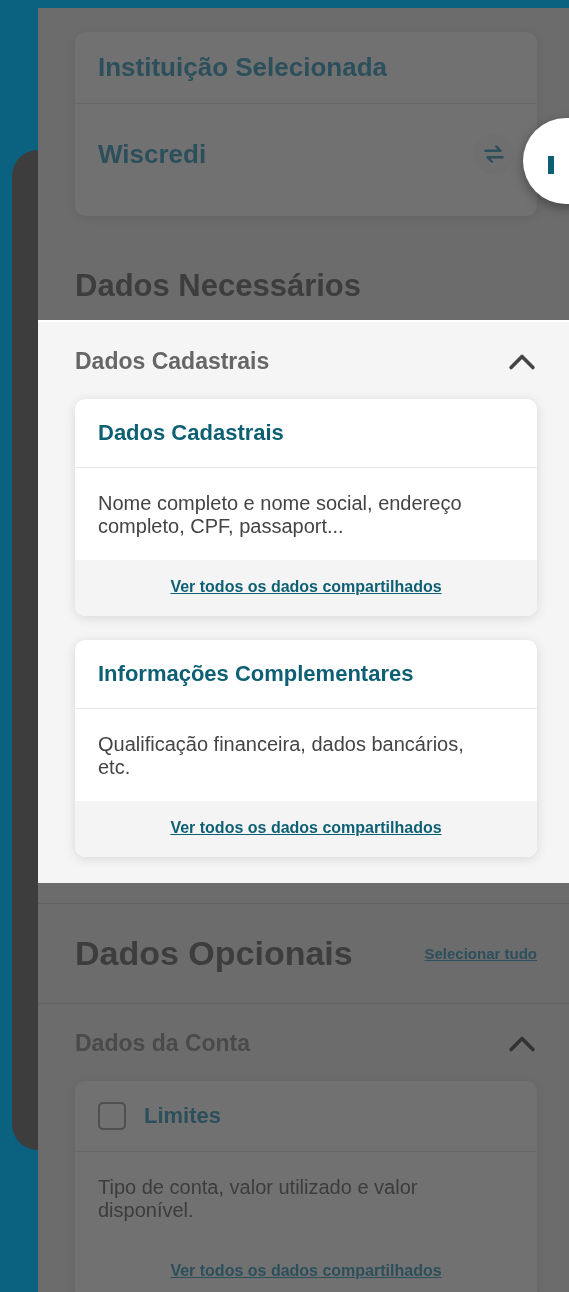 This screenshot has height=1292, width=569. What do you see at coordinates (191, 433) in the screenshot?
I see `card-title: Dados Cadastrais` at bounding box center [191, 433].